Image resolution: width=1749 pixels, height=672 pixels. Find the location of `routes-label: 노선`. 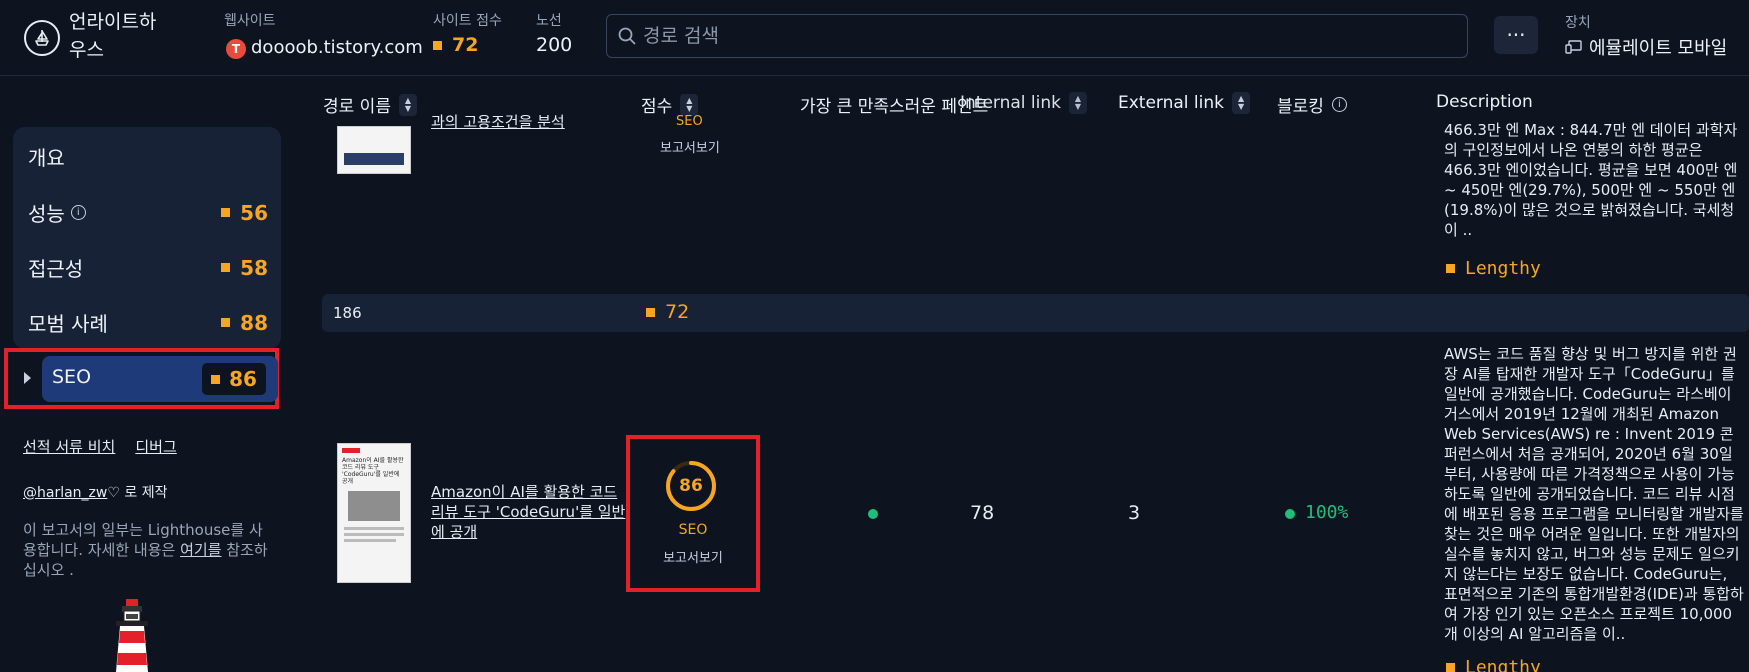

routes-label: 노선 is located at coordinates (549, 21).